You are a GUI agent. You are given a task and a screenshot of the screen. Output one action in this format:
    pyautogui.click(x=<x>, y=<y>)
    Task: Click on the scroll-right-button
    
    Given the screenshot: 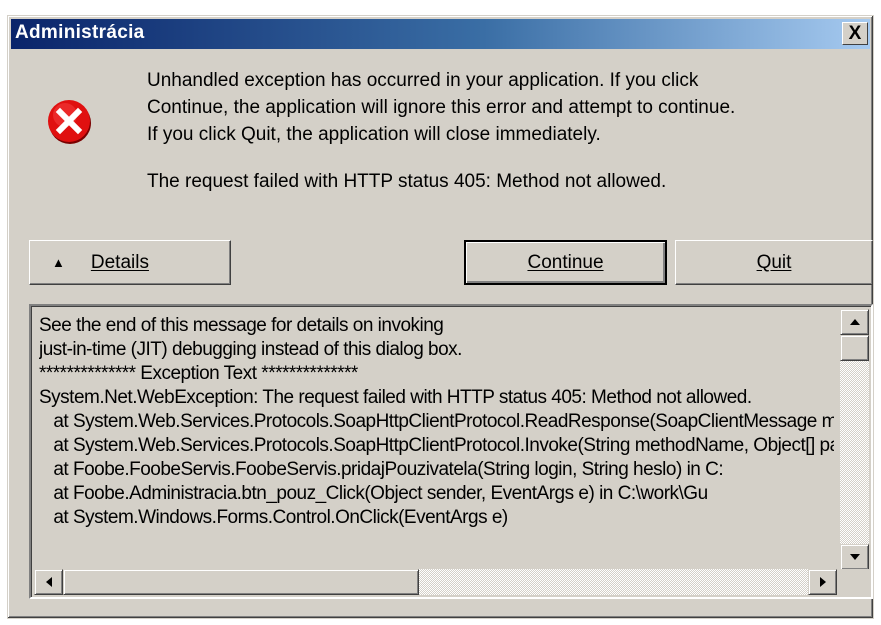 What is the action you would take?
    pyautogui.click(x=822, y=582)
    